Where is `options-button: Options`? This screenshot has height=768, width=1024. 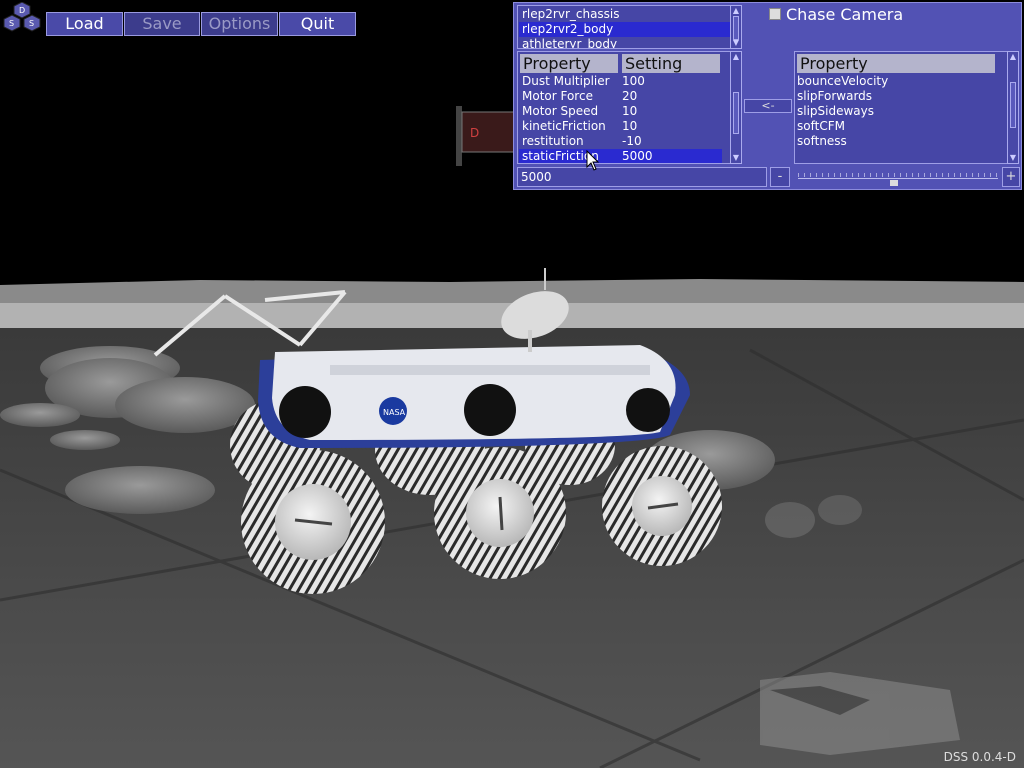 options-button: Options is located at coordinates (239, 24).